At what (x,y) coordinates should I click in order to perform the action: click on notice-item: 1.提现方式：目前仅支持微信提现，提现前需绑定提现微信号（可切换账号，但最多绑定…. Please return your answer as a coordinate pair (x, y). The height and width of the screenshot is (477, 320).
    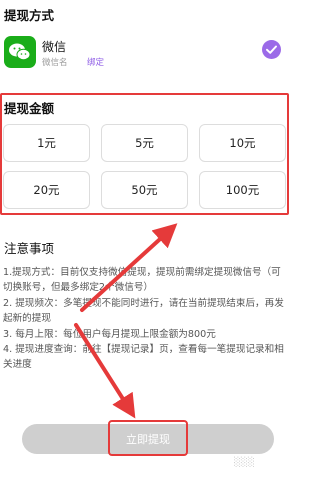
    Looking at the image, I should click on (142, 280).